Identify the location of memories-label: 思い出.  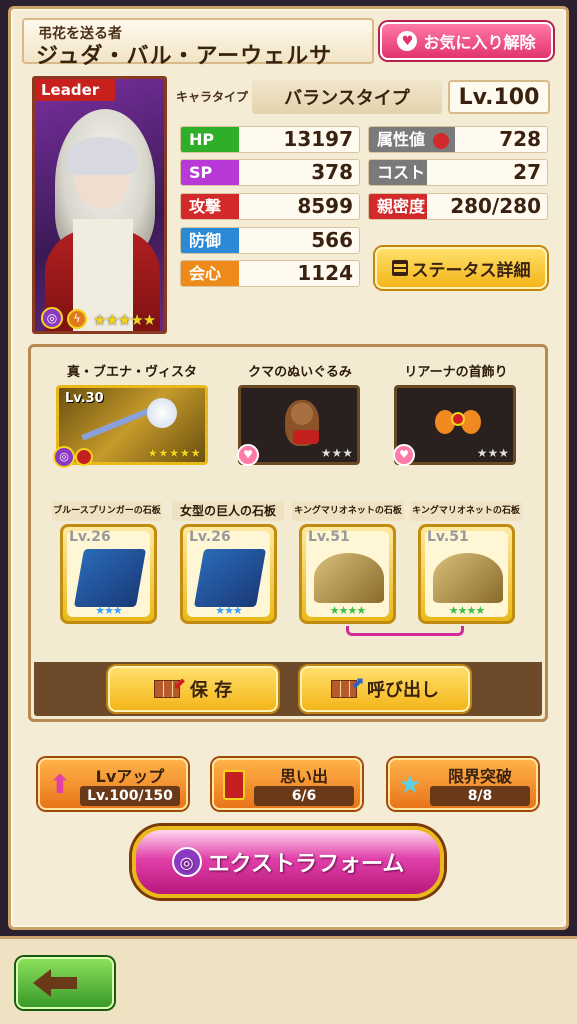
(303, 776).